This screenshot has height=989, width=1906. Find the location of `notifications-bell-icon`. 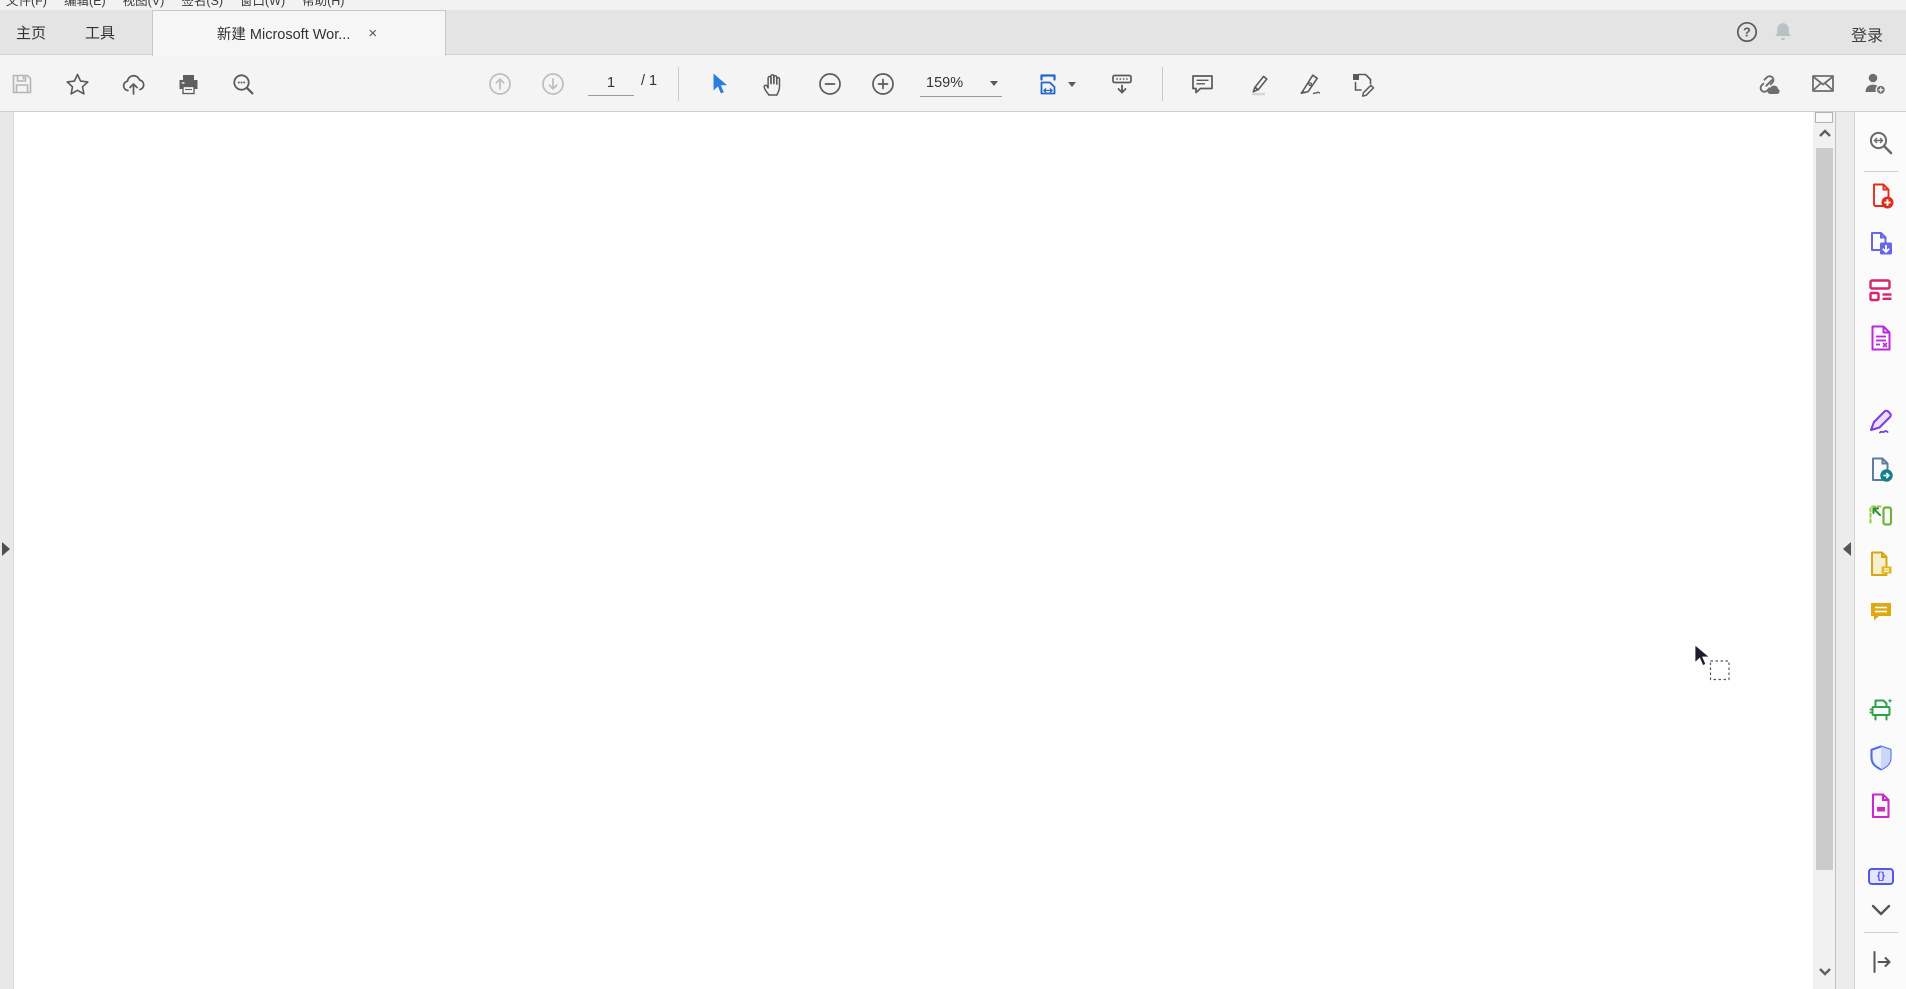

notifications-bell-icon is located at coordinates (1783, 32).